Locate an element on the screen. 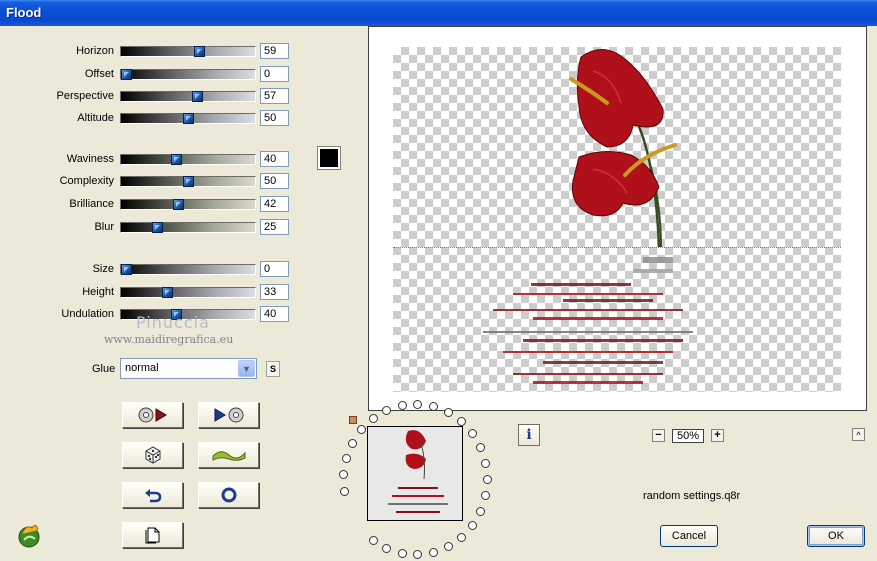 The image size is (877, 561). slider-row-blur: Blur 25 is located at coordinates (150, 228).